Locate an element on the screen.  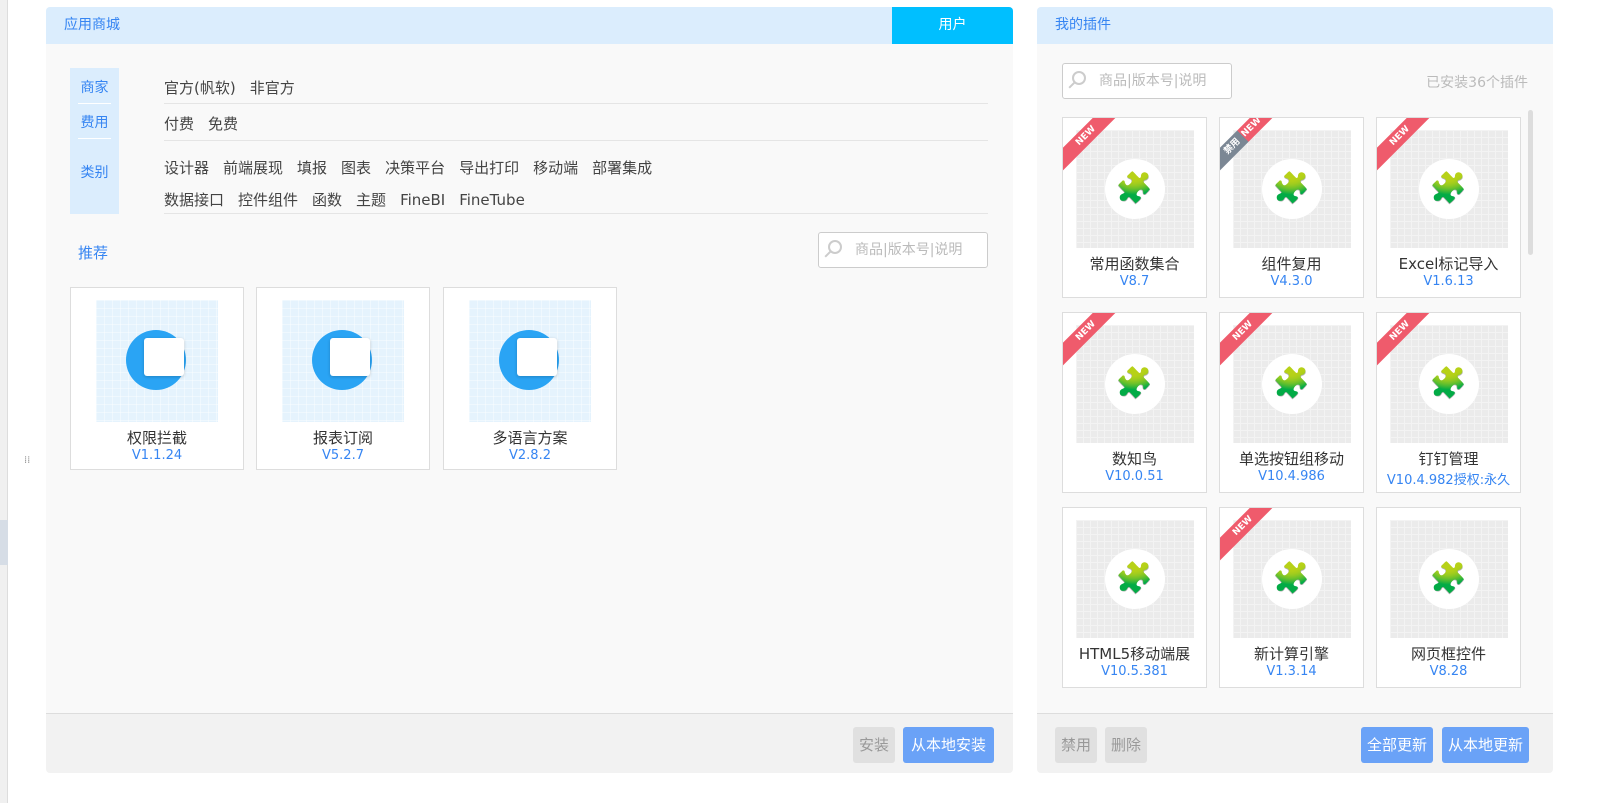
install-local-button: 从本地安装 is located at coordinates (949, 745).